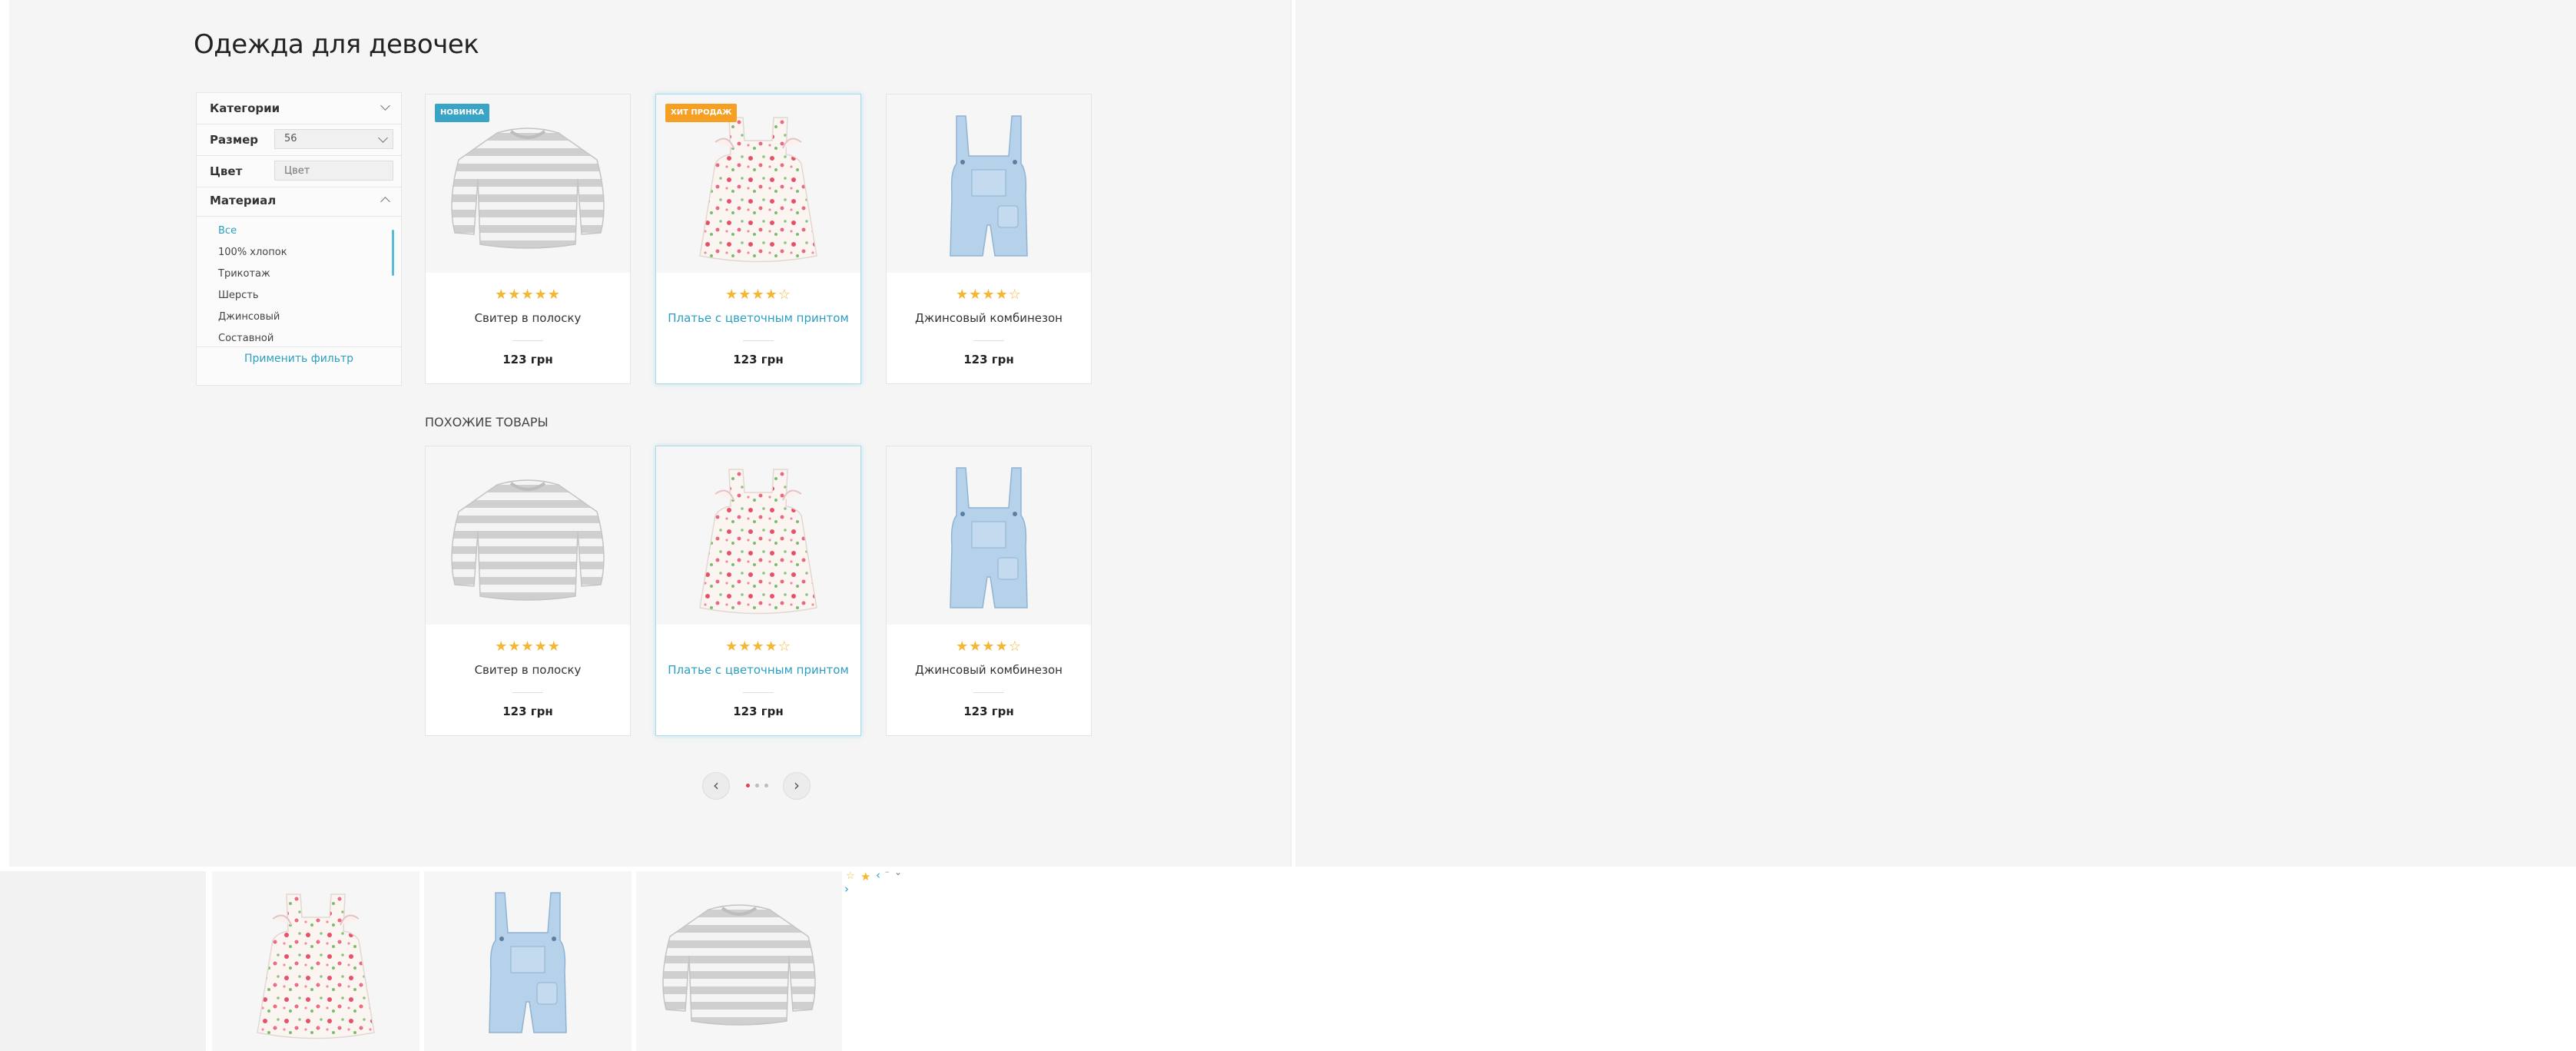 This screenshot has height=1051, width=2576. Describe the element at coordinates (748, 785) in the screenshot. I see `carousel-dot-active` at that location.